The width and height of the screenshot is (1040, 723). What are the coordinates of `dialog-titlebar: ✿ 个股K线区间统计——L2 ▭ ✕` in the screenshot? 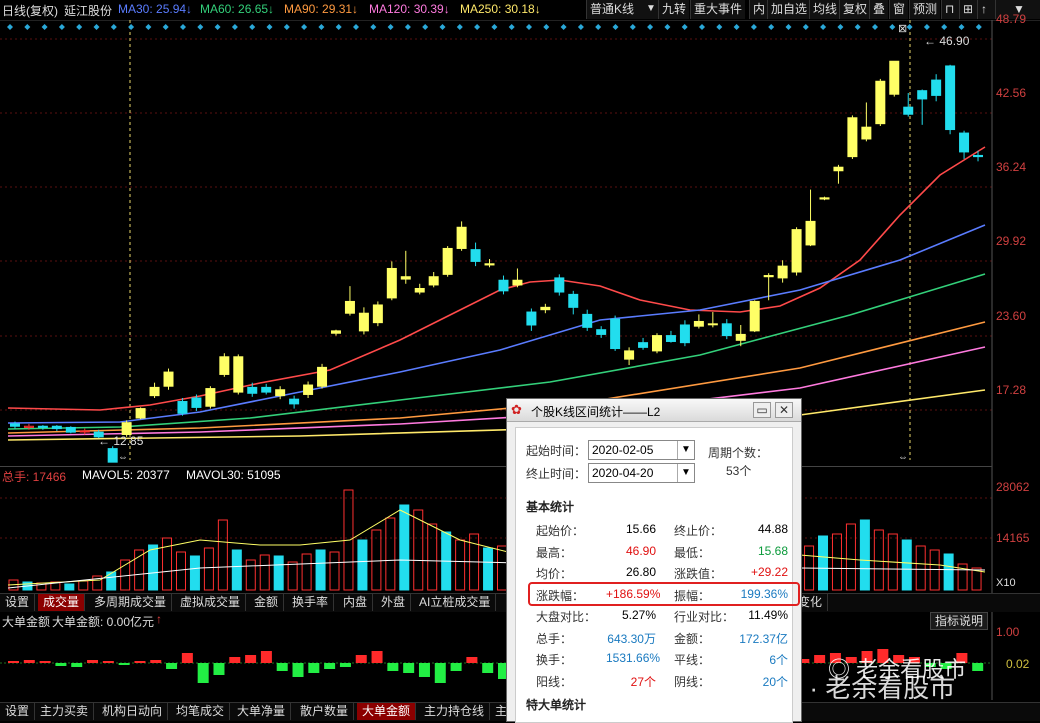 It's located at (654, 410).